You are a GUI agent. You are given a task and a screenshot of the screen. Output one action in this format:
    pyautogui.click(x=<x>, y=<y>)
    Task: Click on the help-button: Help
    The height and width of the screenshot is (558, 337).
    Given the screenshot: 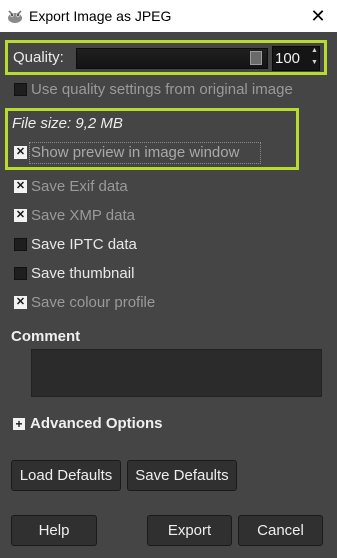 What is the action you would take?
    pyautogui.click(x=54, y=530)
    